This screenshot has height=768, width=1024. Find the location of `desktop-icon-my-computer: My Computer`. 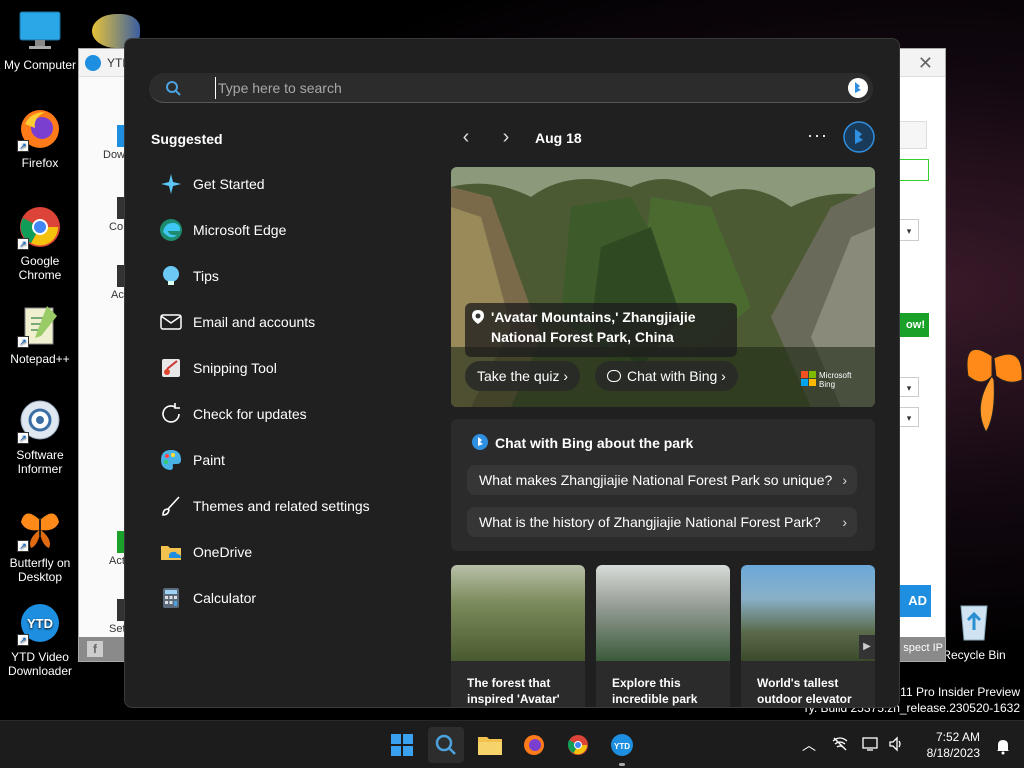

desktop-icon-my-computer: My Computer is located at coordinates (40, 40).